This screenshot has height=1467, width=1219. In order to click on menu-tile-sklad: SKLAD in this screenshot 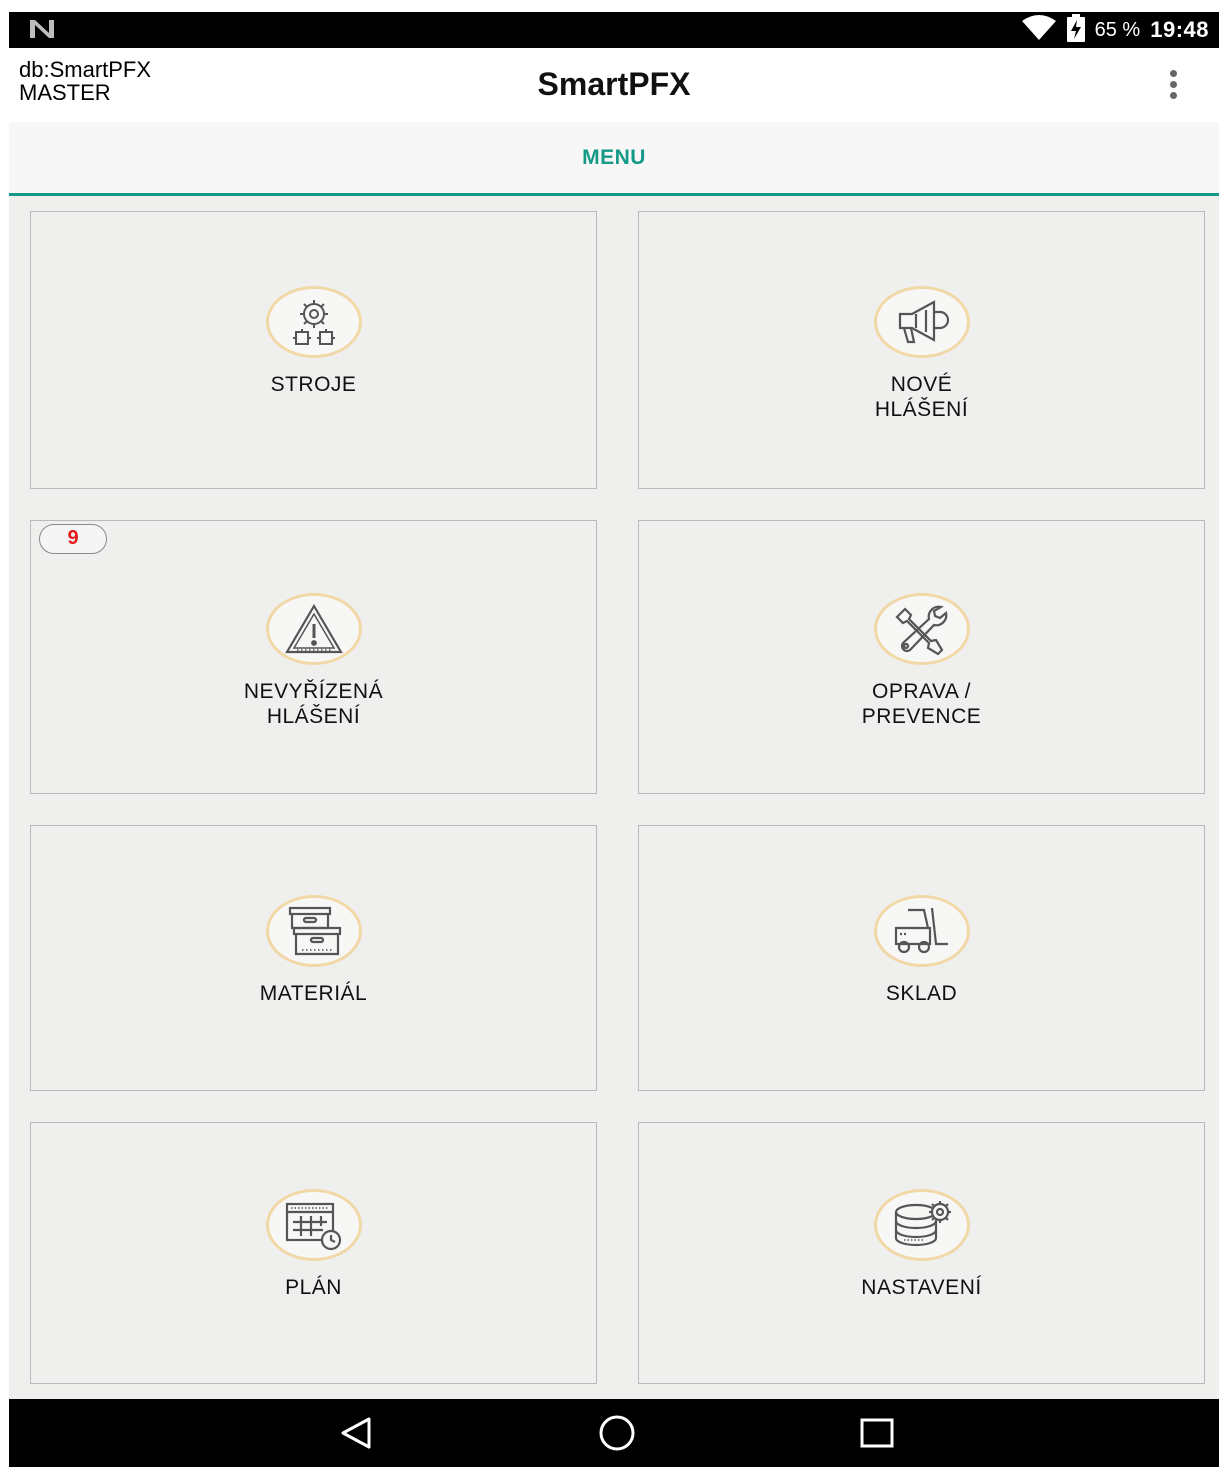, I will do `click(921, 958)`.